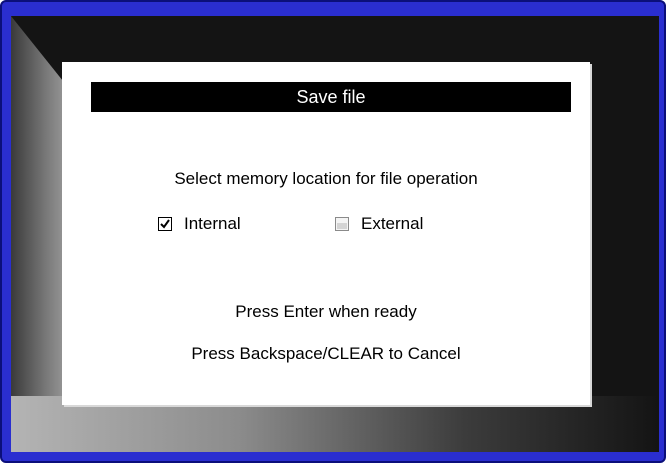  I want to click on internal-option: Internal, so click(199, 224).